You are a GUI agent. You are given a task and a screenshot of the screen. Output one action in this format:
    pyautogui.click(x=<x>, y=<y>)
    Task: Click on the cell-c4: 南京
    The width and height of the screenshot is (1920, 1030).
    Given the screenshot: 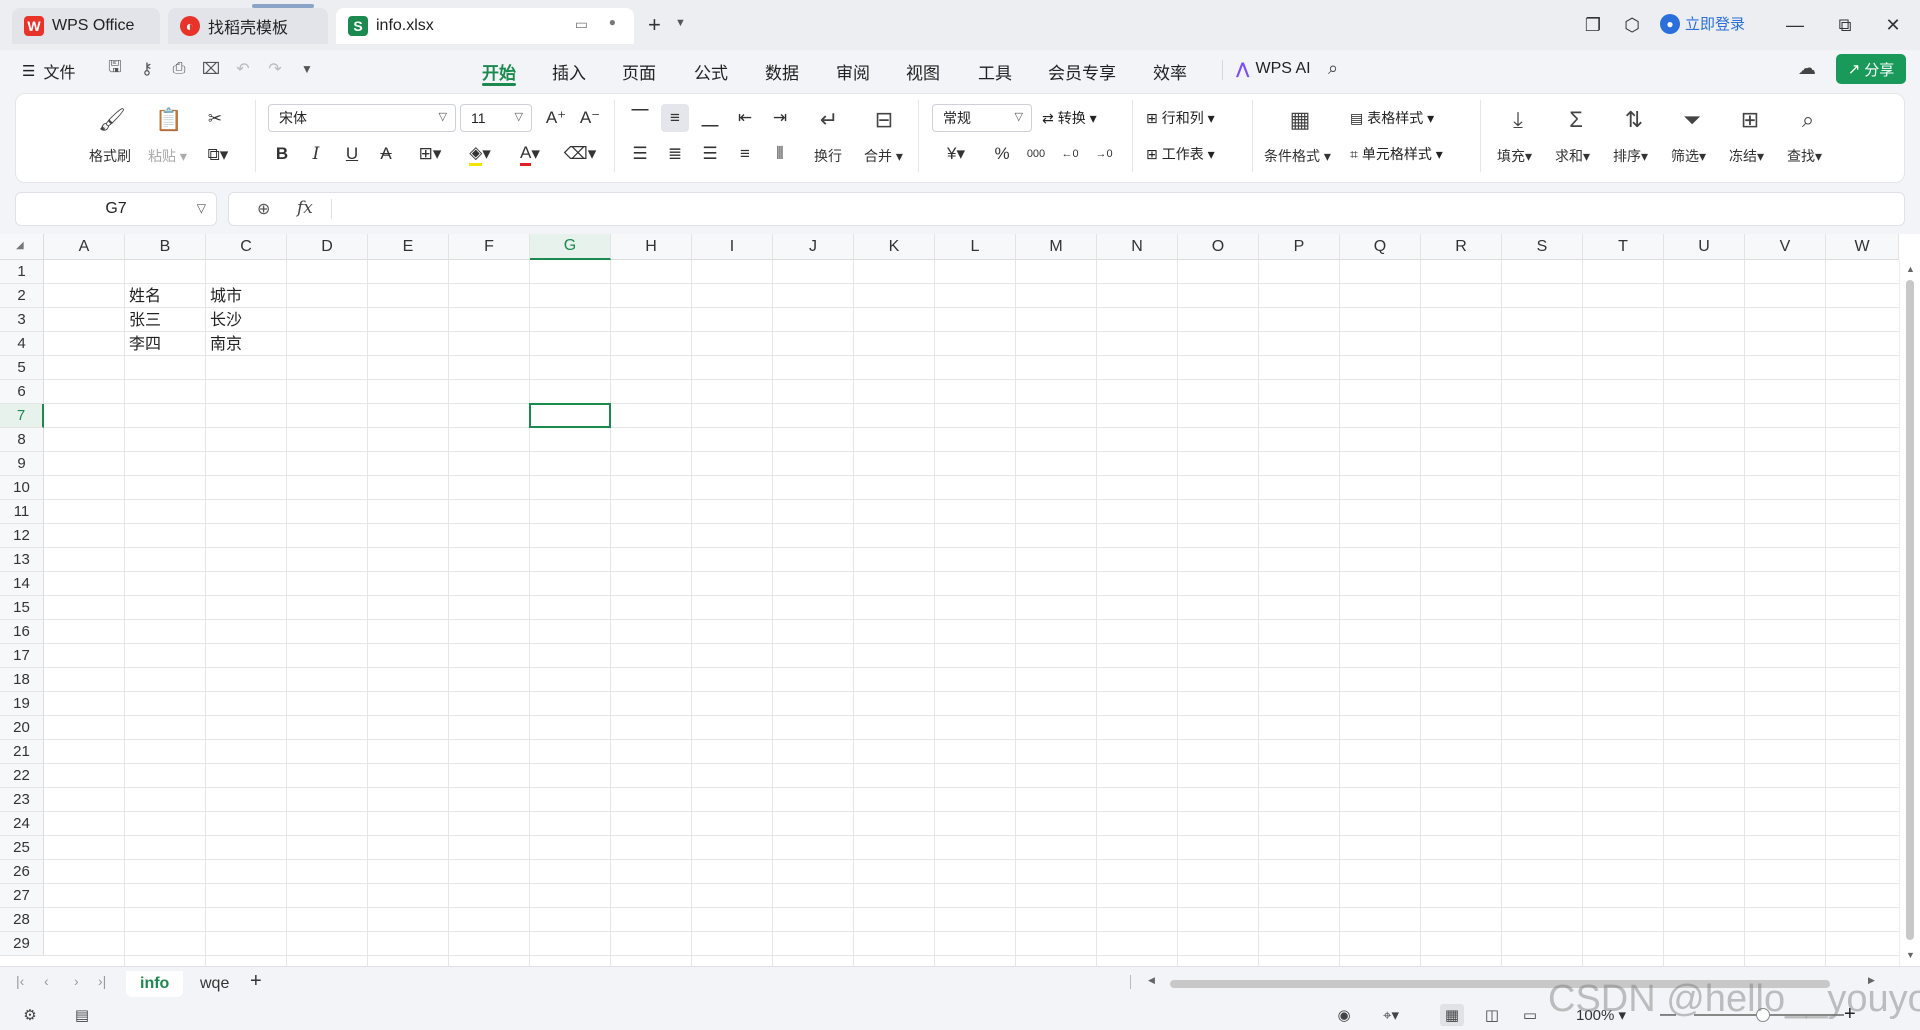 What is the action you would take?
    pyautogui.click(x=246, y=344)
    